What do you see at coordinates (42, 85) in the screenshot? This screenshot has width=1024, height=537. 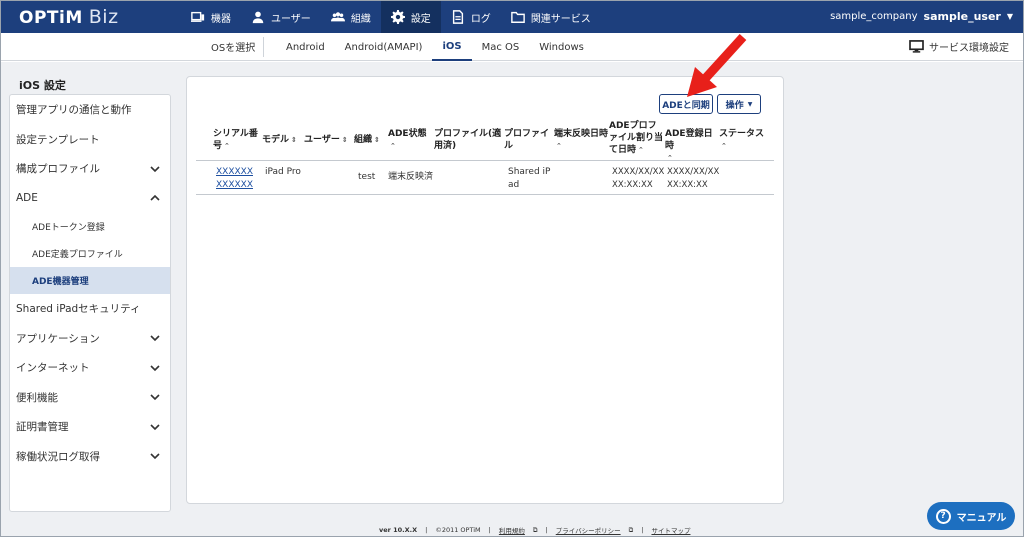 I see `sidebar-title: iOS 設定` at bounding box center [42, 85].